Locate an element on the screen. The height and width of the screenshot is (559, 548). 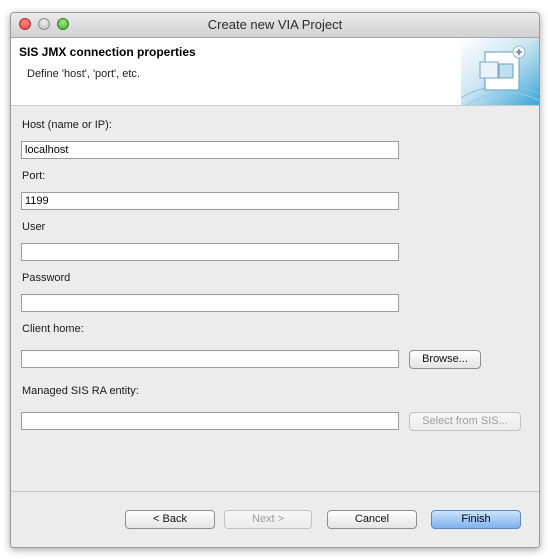
wizard-banner-icon is located at coordinates (500, 71).